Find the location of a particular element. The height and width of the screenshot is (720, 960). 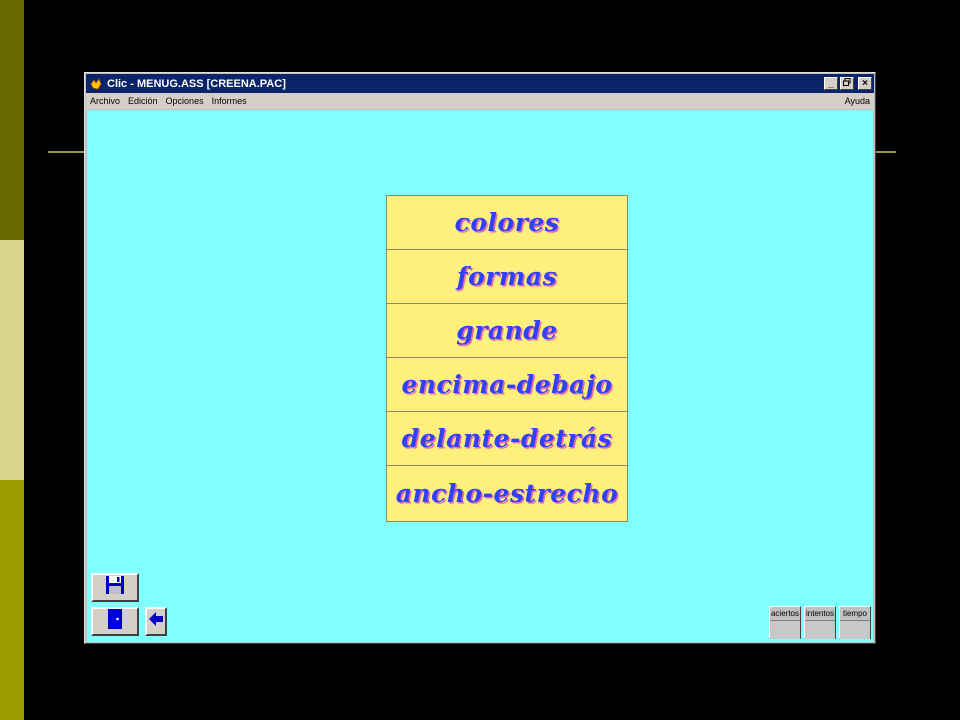

save-button is located at coordinates (115, 587).